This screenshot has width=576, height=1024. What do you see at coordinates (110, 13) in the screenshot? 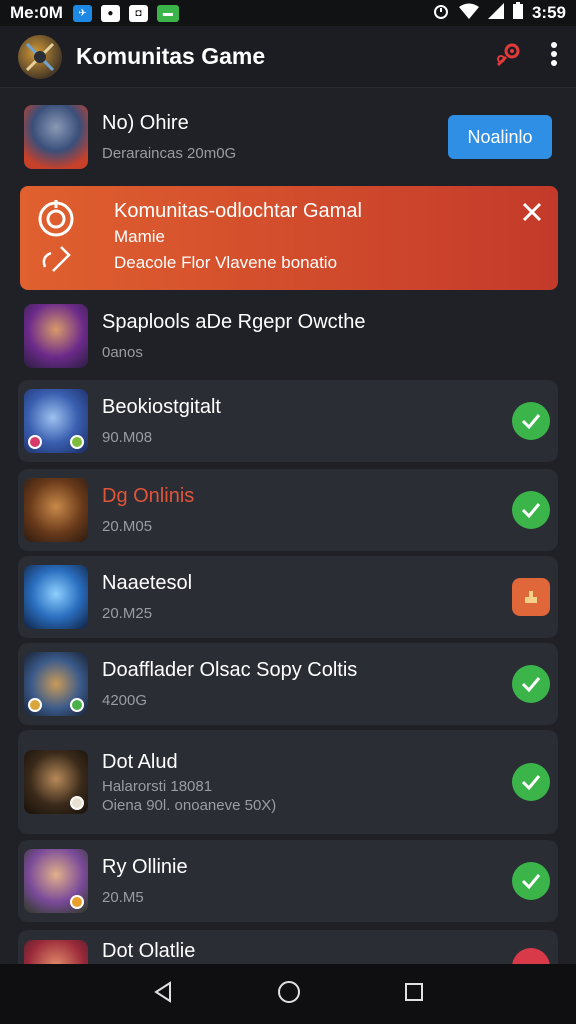
I see `notification-icon: ●` at bounding box center [110, 13].